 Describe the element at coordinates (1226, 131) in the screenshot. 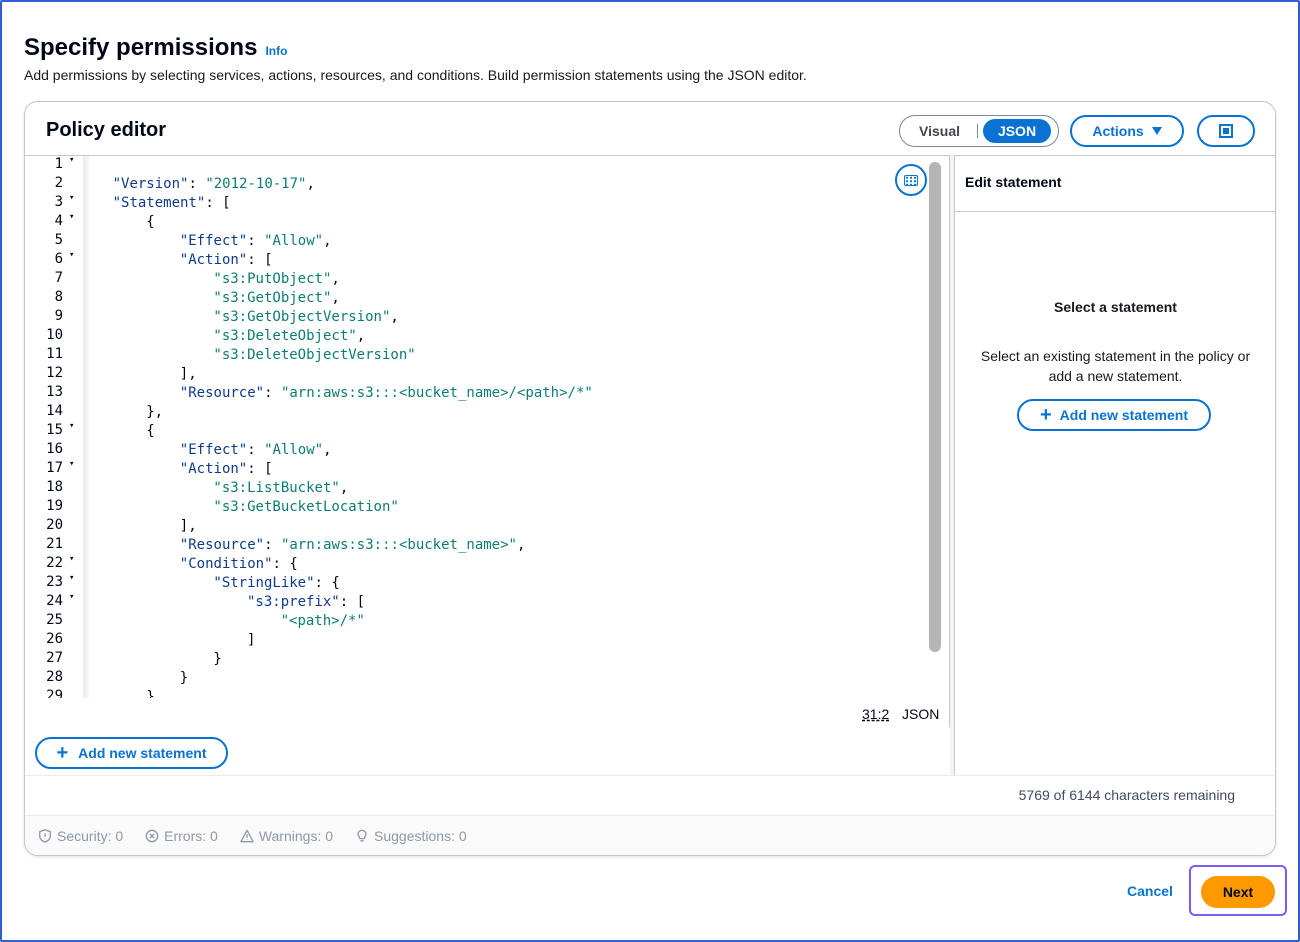

I see `fullscreen-button` at that location.